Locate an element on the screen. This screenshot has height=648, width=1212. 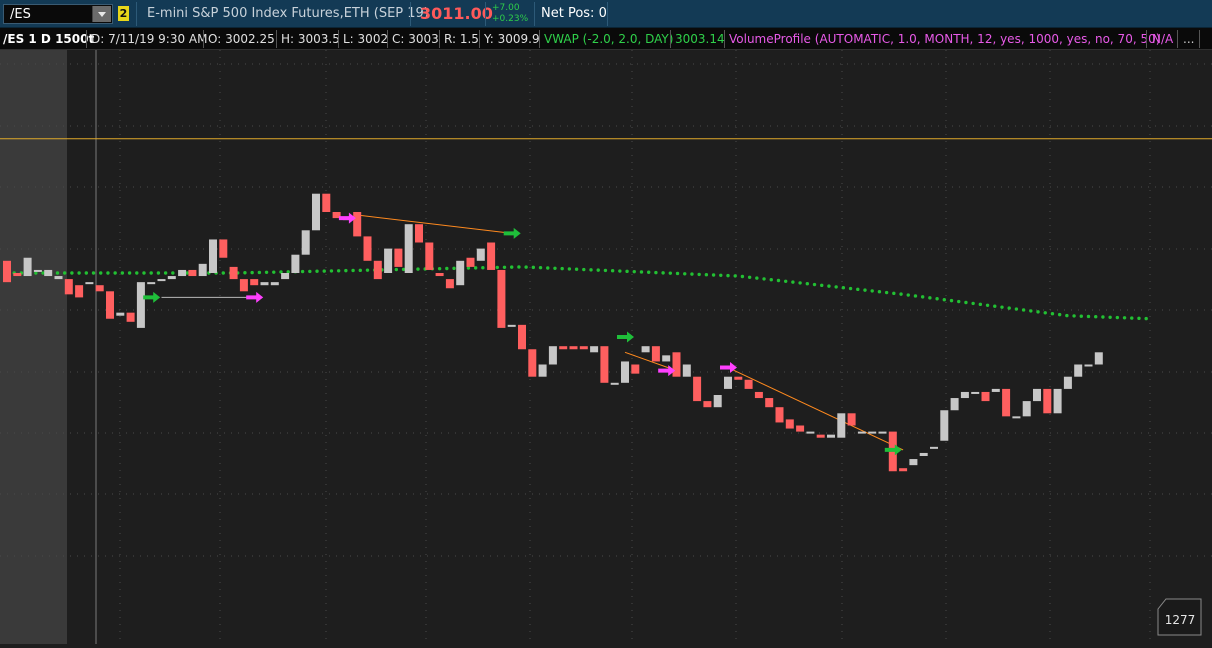
symbol-selector: /ES is located at coordinates (58, 14).